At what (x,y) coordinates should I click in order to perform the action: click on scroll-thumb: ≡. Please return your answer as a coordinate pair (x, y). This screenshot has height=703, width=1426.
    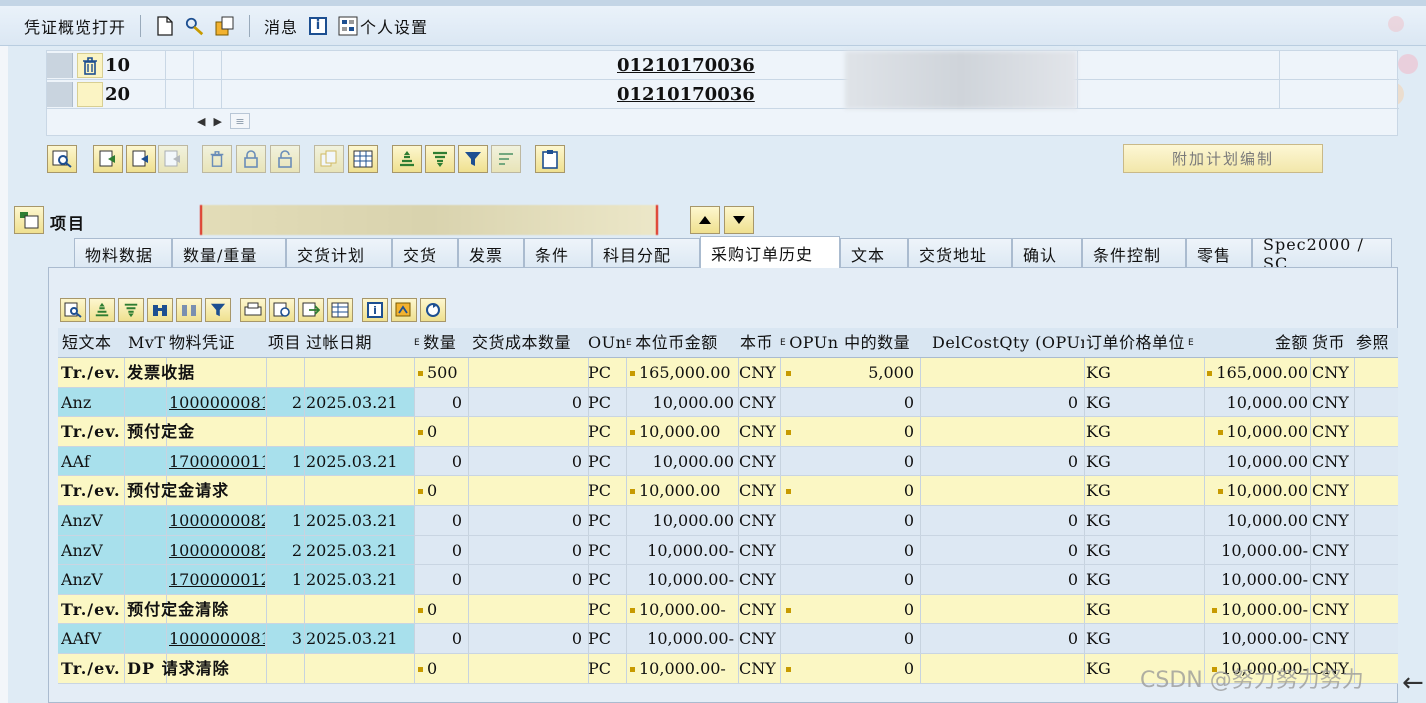
    Looking at the image, I should click on (239, 121).